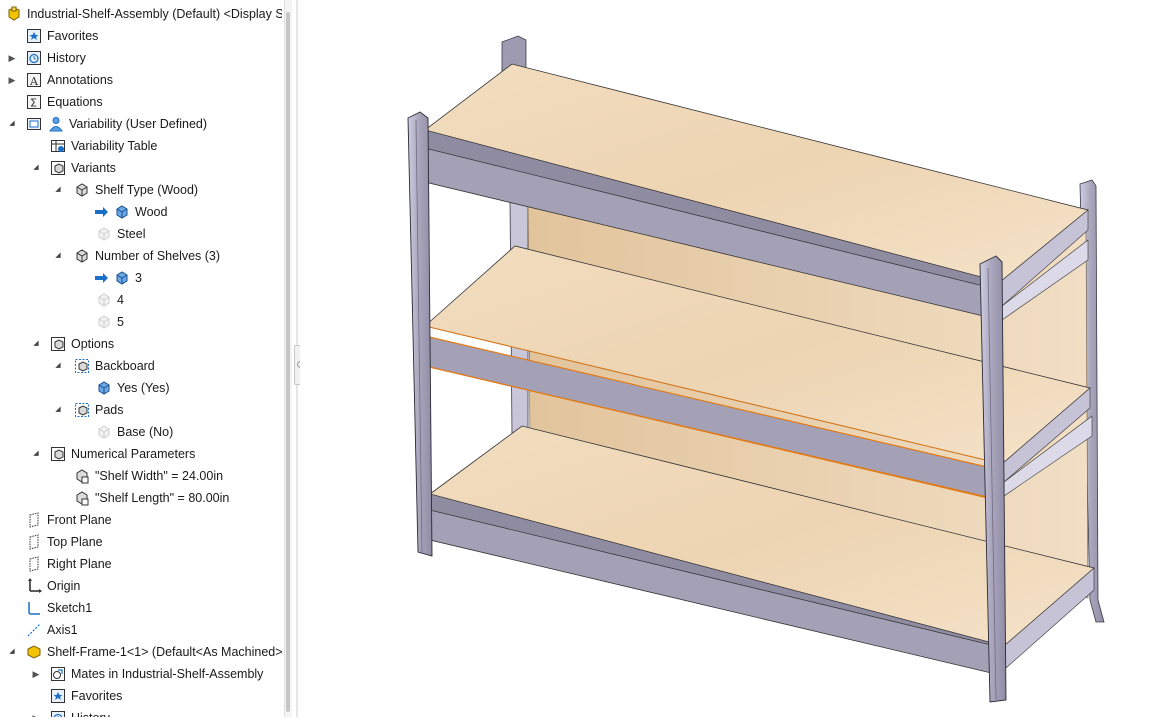  I want to click on tree-item-label: Options, so click(93, 344).